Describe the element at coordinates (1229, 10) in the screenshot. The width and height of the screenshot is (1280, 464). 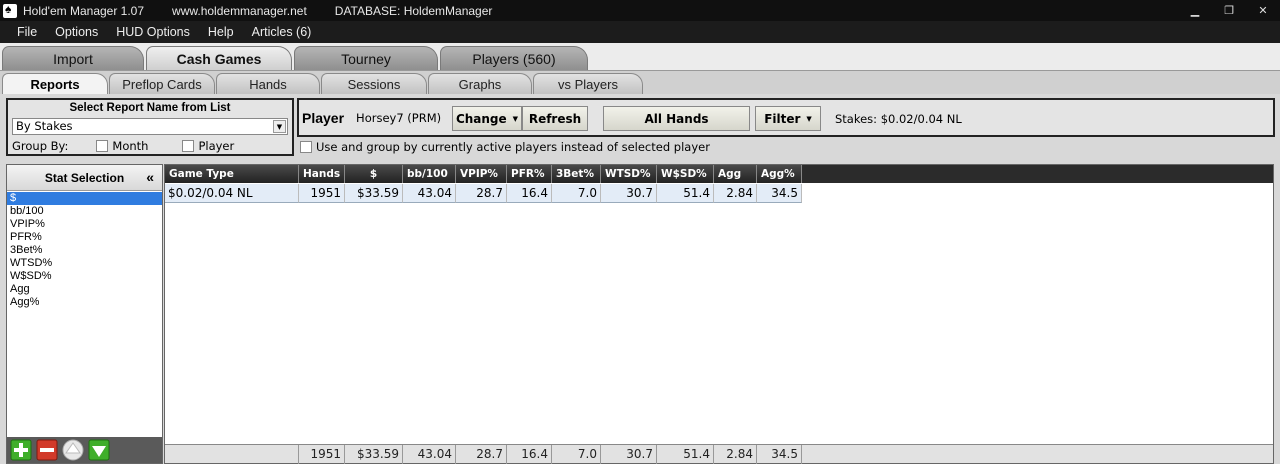
I see `restore-button: ❐` at that location.